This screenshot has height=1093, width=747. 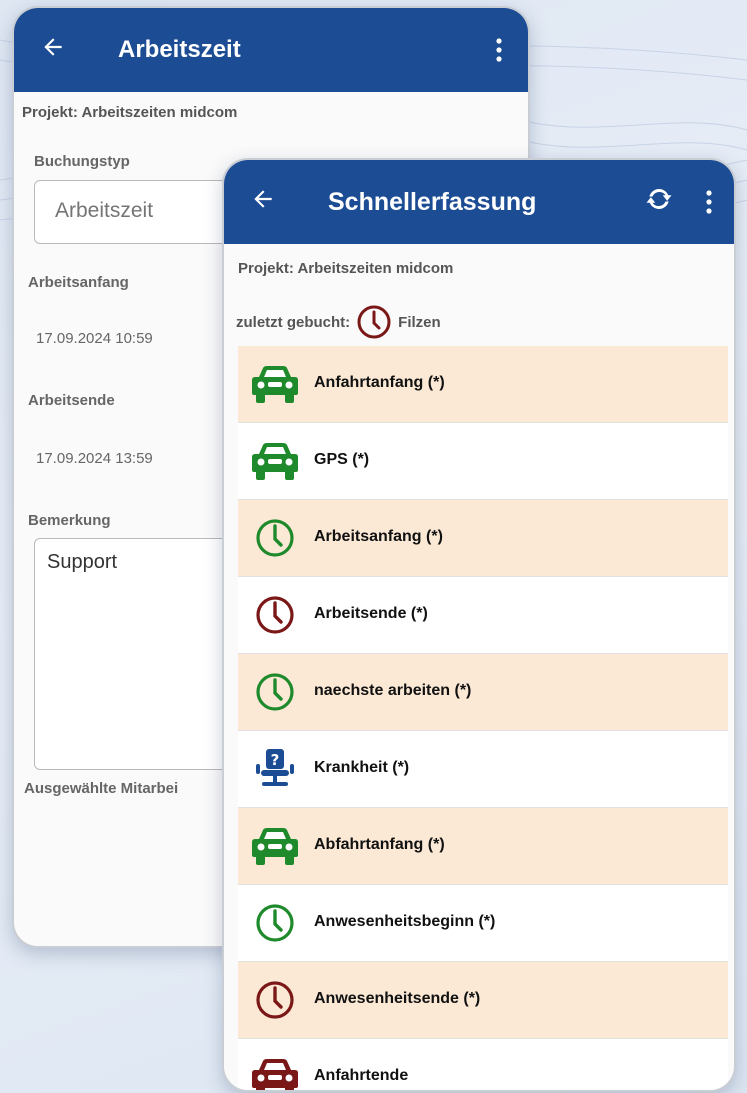 What do you see at coordinates (483, 1064) in the screenshot?
I see `list-item: Anfahrtende` at bounding box center [483, 1064].